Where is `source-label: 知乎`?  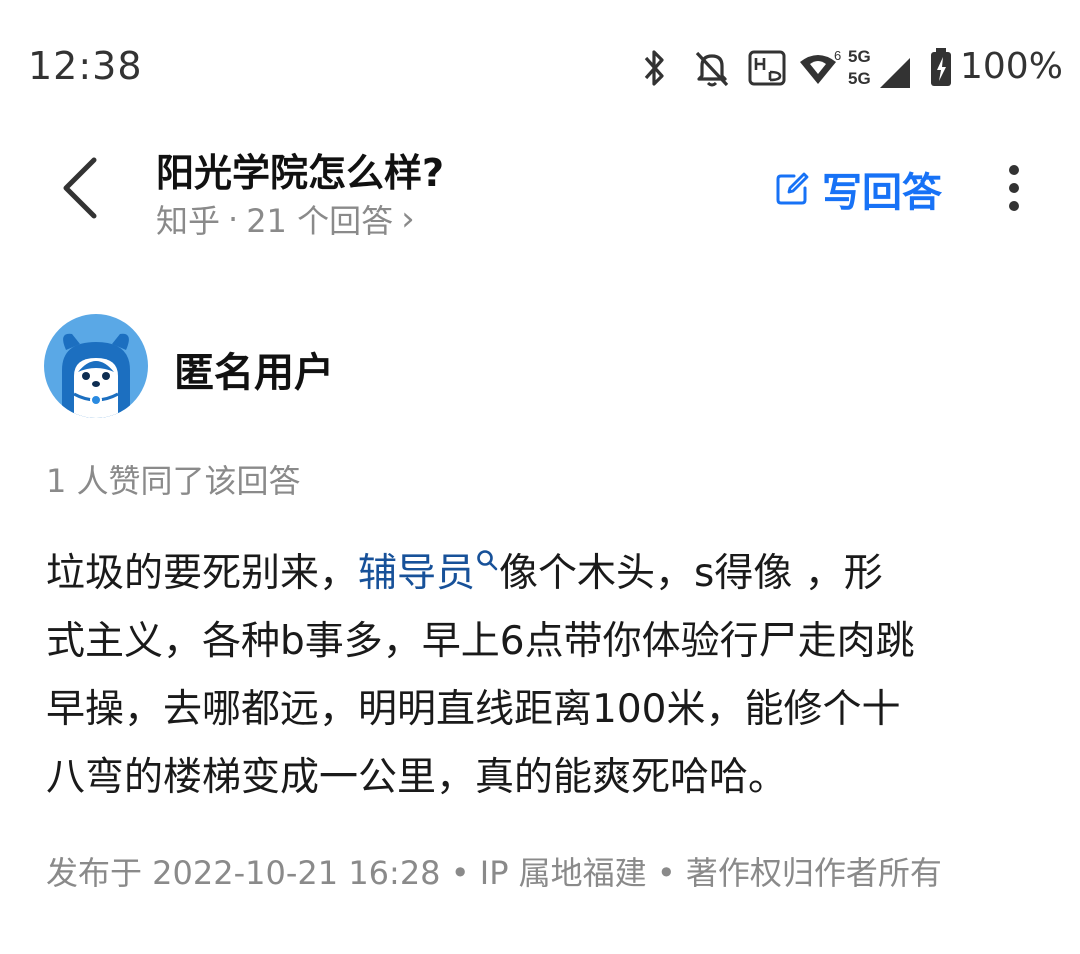 source-label: 知乎 is located at coordinates (188, 221).